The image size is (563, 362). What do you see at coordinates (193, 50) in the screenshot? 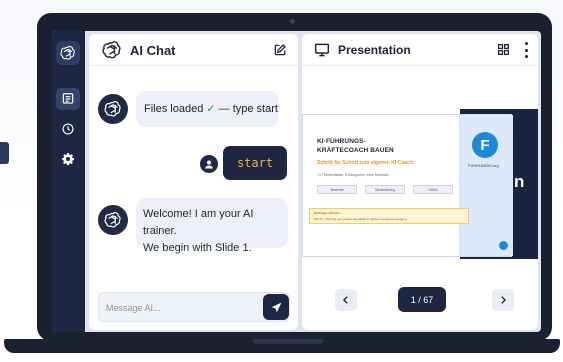
I see `chat-header: AI Chat` at bounding box center [193, 50].